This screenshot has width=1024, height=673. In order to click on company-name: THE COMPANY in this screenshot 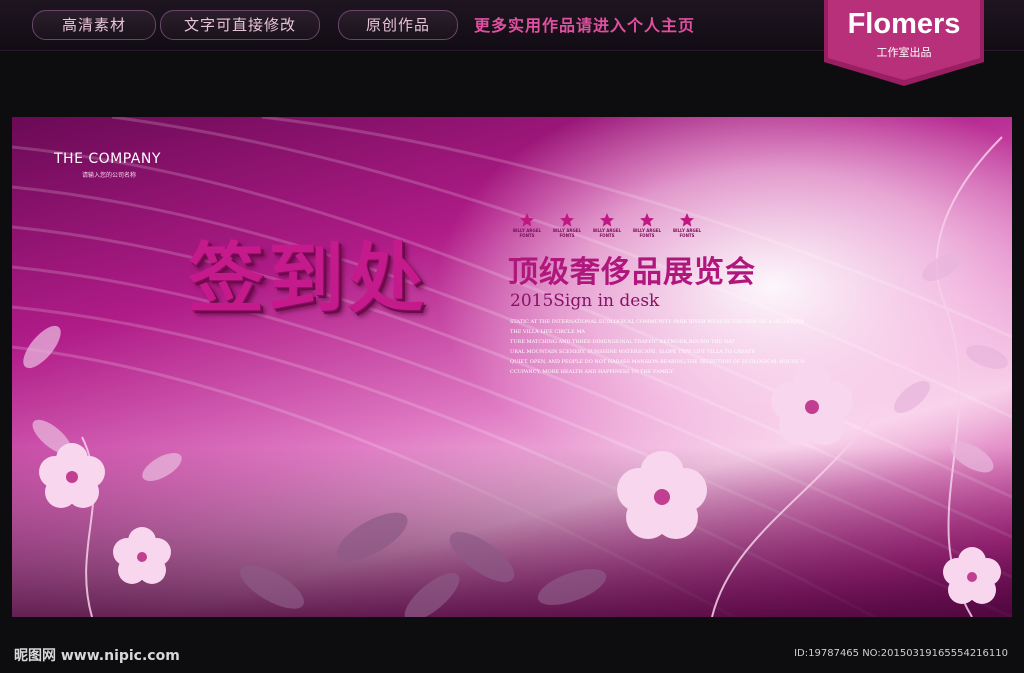, I will do `click(107, 159)`.